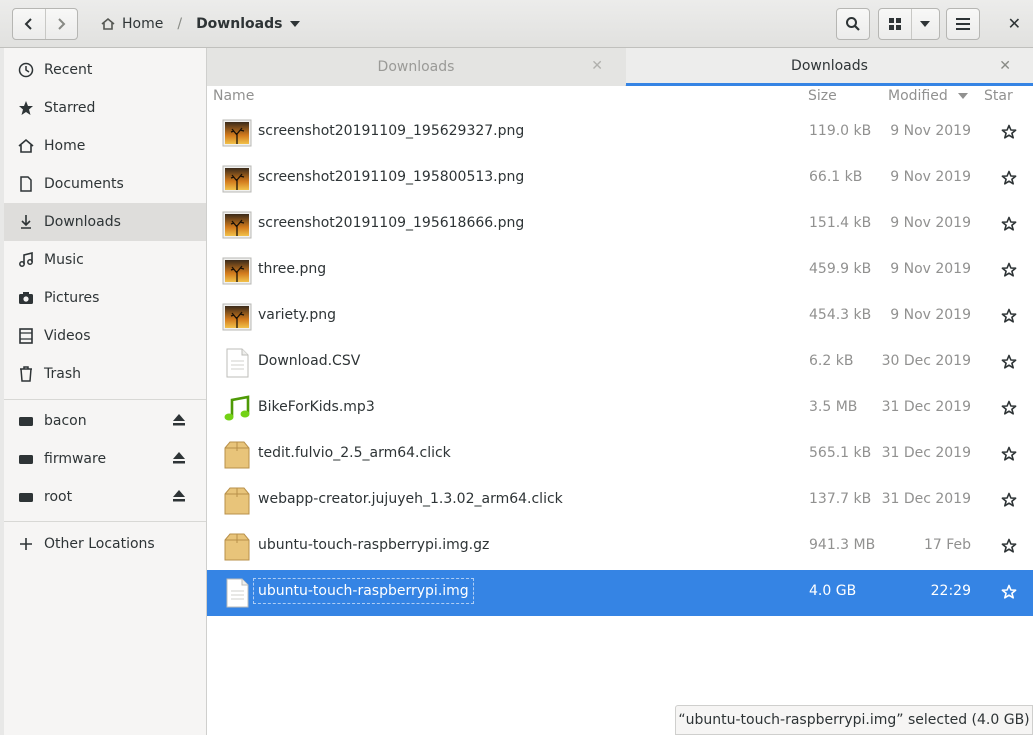  Describe the element at coordinates (105, 336) in the screenshot. I see `sidebar-item-videos: Videos` at that location.